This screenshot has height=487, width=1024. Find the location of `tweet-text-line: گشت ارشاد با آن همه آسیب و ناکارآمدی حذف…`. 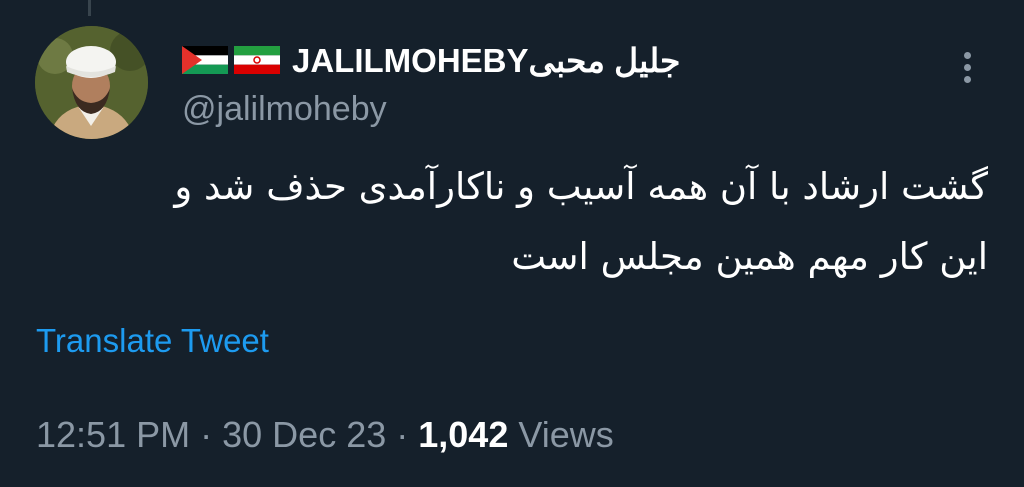

tweet-text-line: گشت ارشاد با آن همه آسیب و ناکارآمدی حذف… is located at coordinates (581, 186).